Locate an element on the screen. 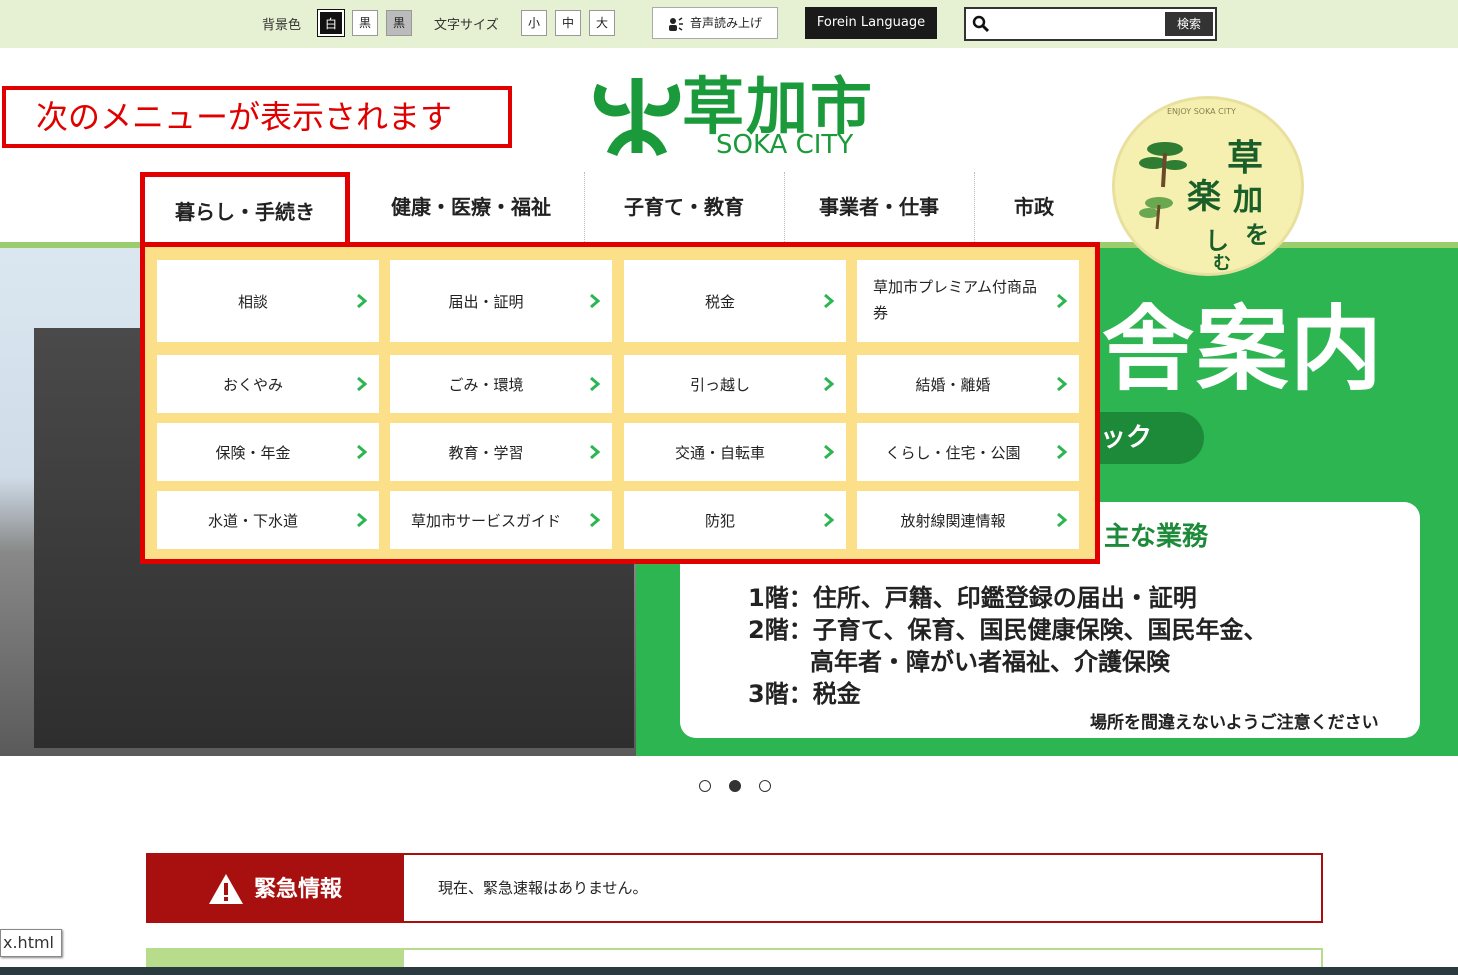 The height and width of the screenshot is (975, 1458). search-box: 検索 is located at coordinates (1090, 24).